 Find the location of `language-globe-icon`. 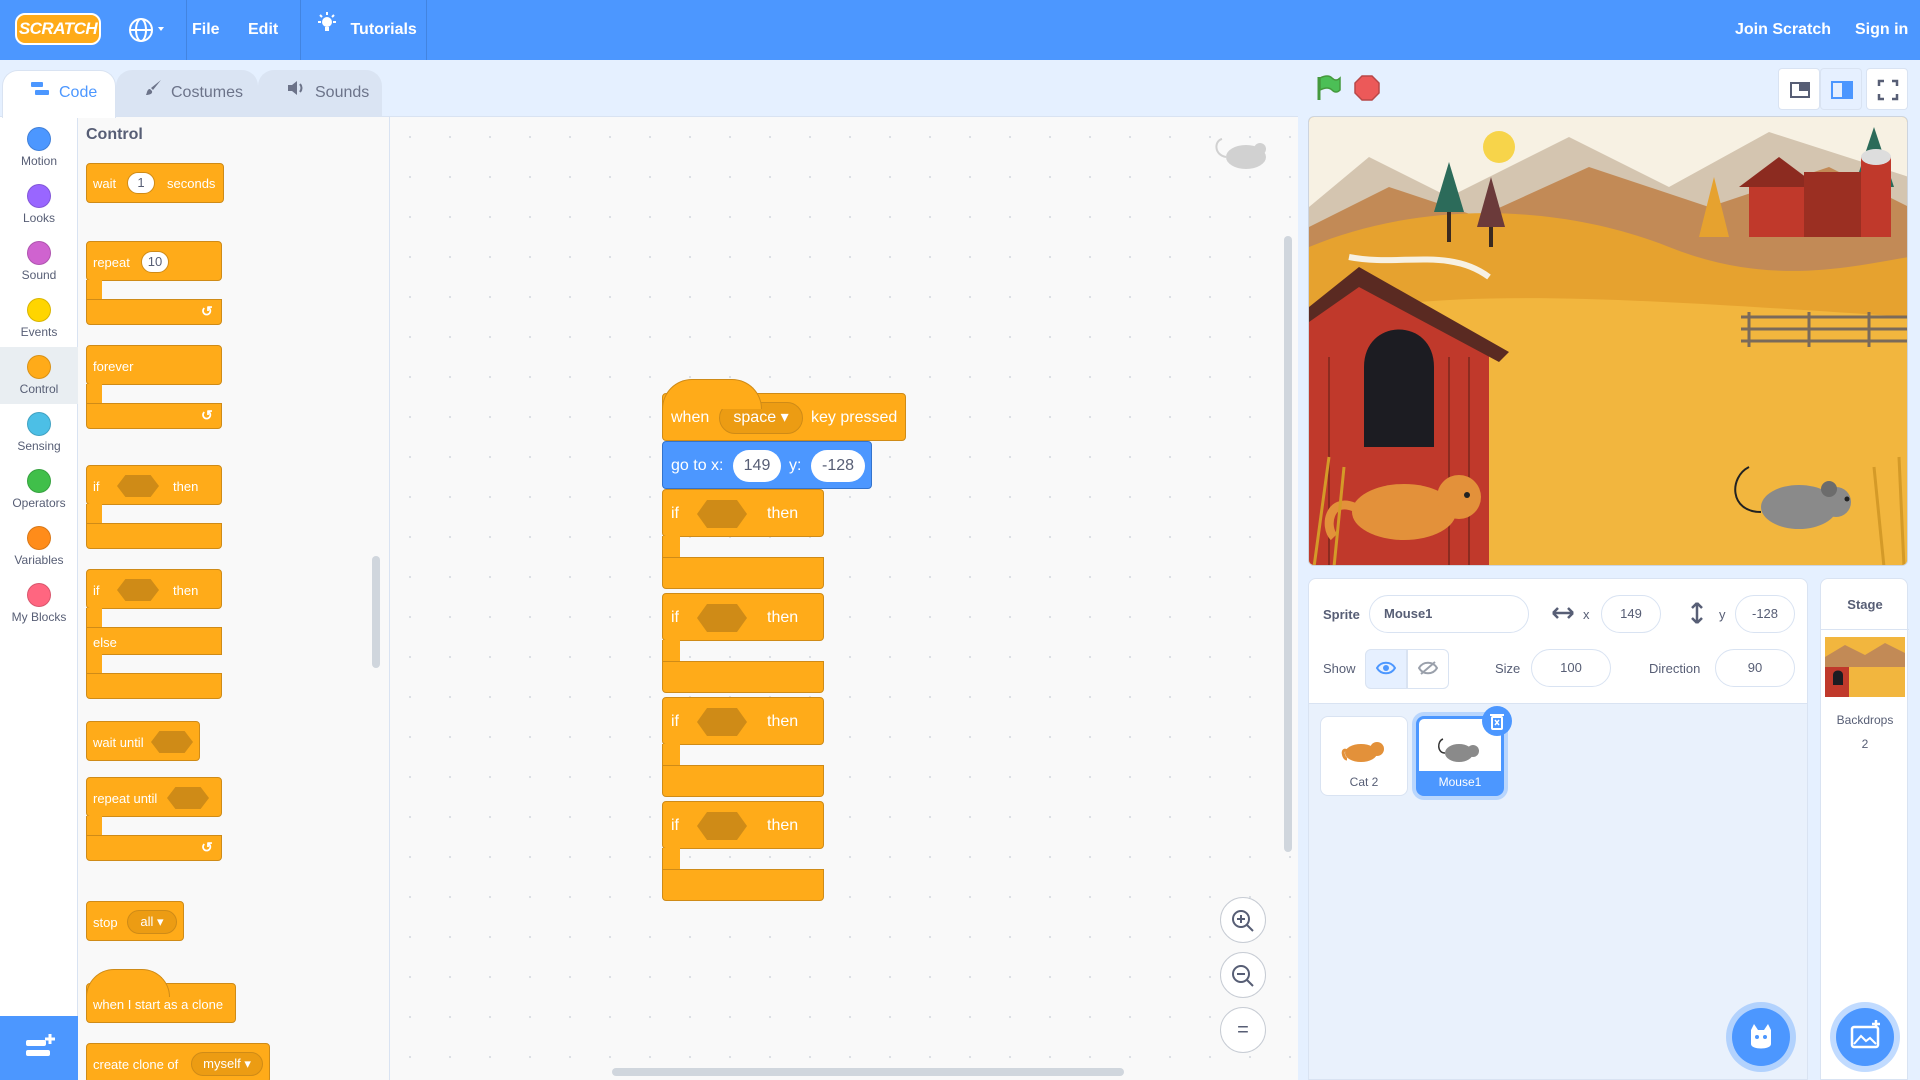

language-globe-icon is located at coordinates (149, 30).